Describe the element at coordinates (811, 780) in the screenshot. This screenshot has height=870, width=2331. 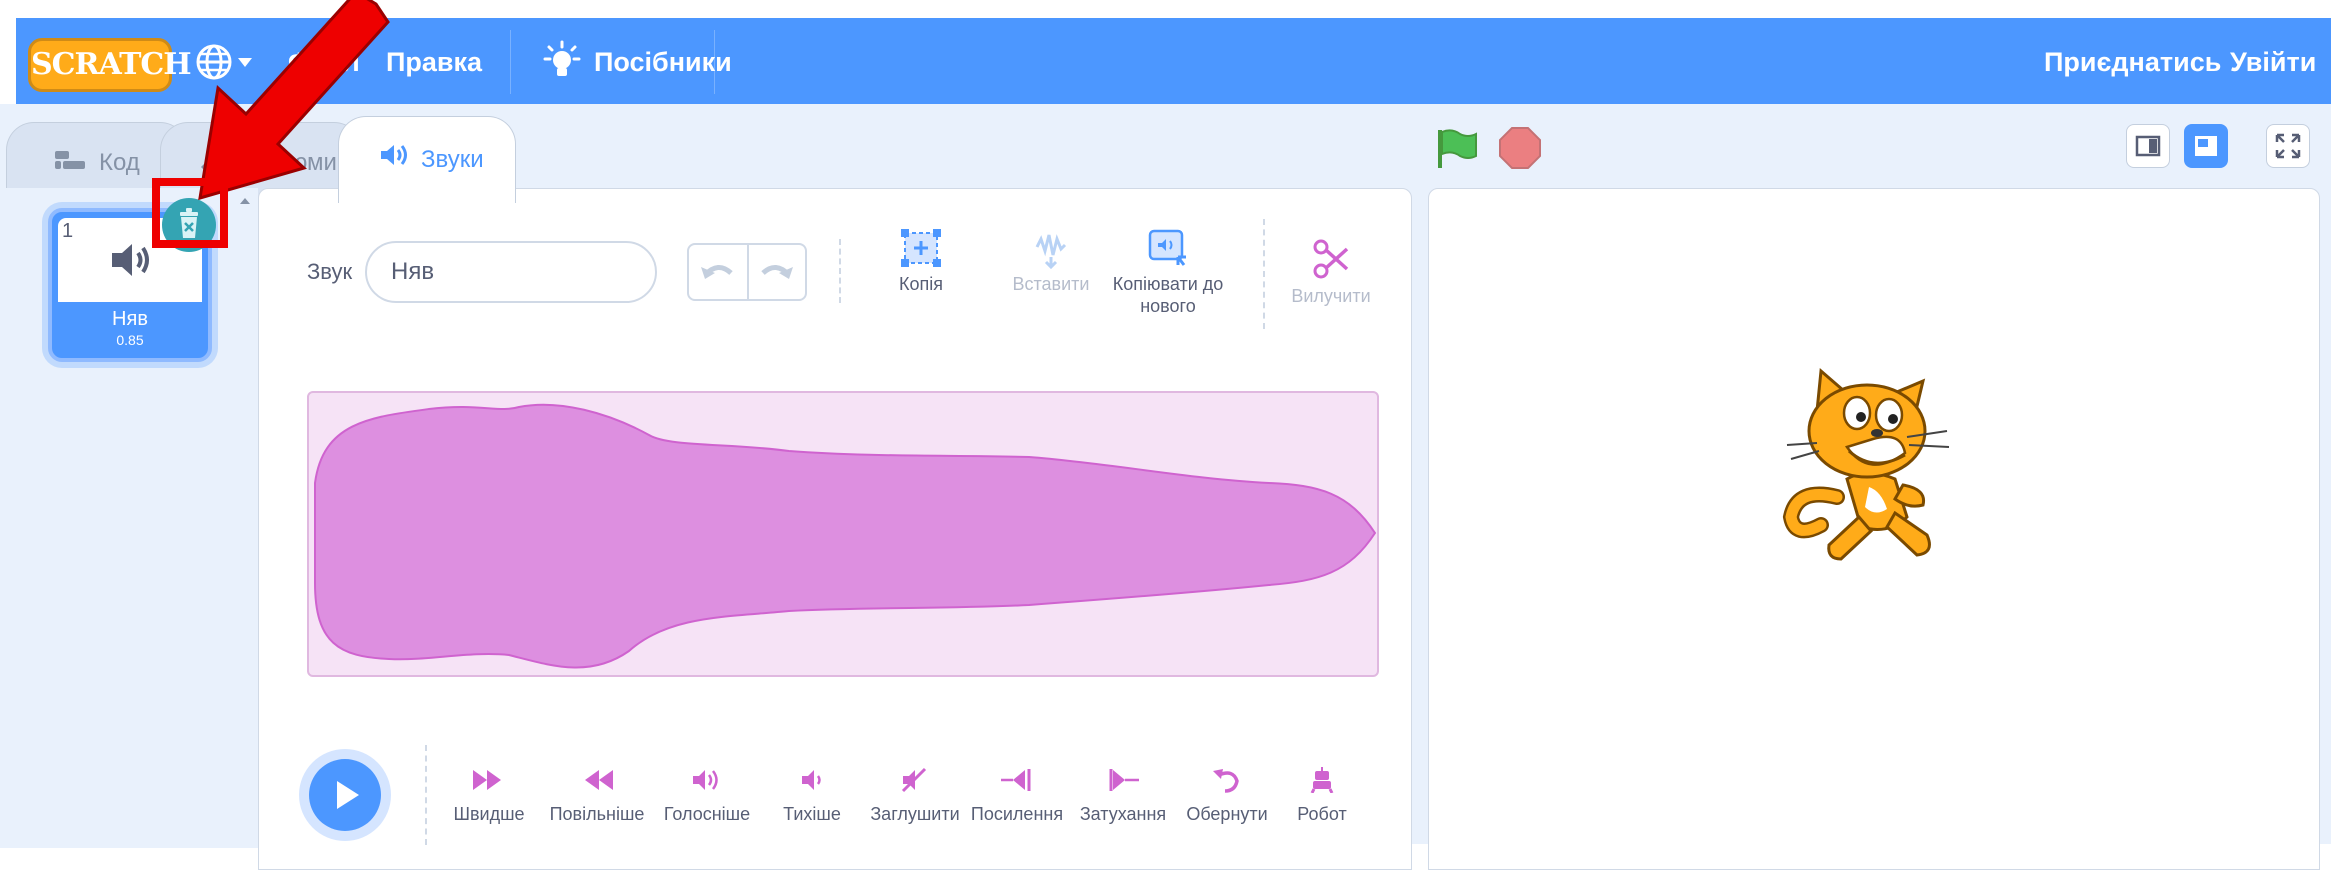
I see `softer-icon` at that location.